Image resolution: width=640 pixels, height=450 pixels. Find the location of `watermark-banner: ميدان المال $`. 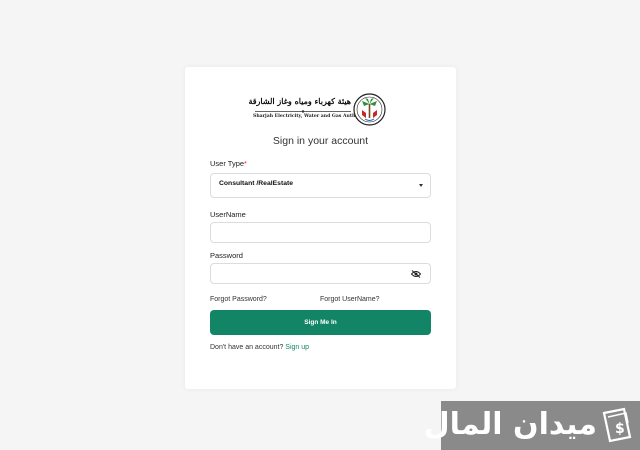

watermark-banner: ميدان المال $ is located at coordinates (531, 425).